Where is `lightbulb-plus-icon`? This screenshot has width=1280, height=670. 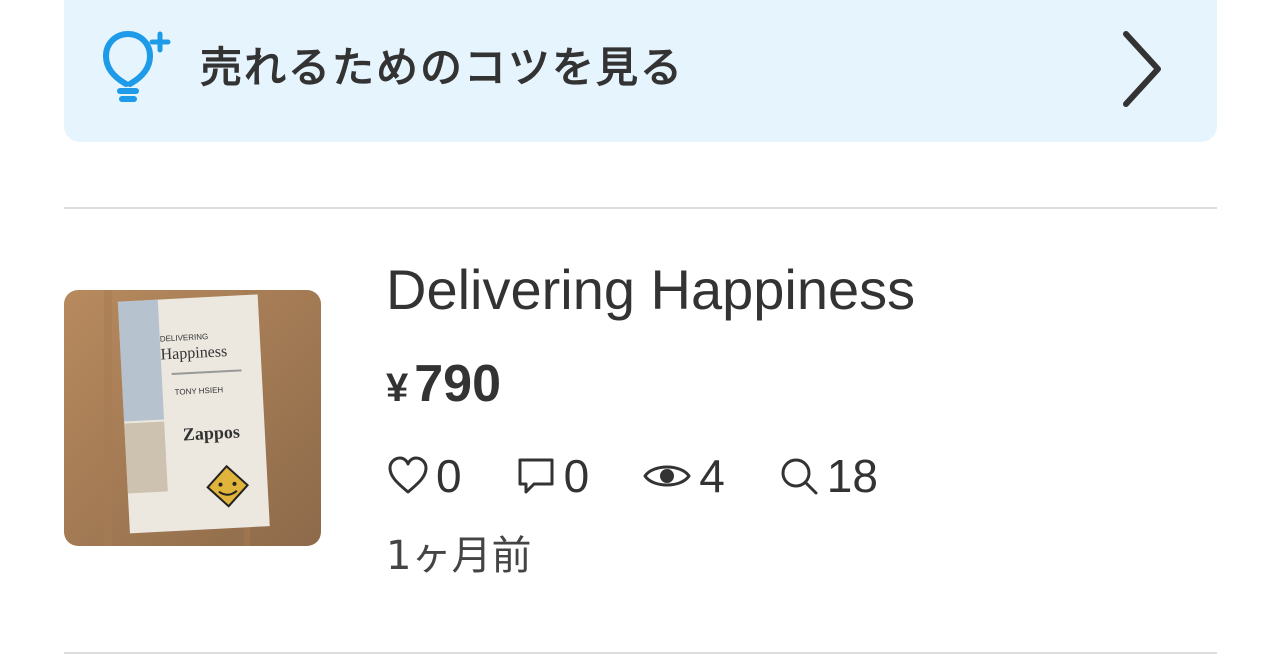
lightbulb-plus-icon is located at coordinates (136, 66).